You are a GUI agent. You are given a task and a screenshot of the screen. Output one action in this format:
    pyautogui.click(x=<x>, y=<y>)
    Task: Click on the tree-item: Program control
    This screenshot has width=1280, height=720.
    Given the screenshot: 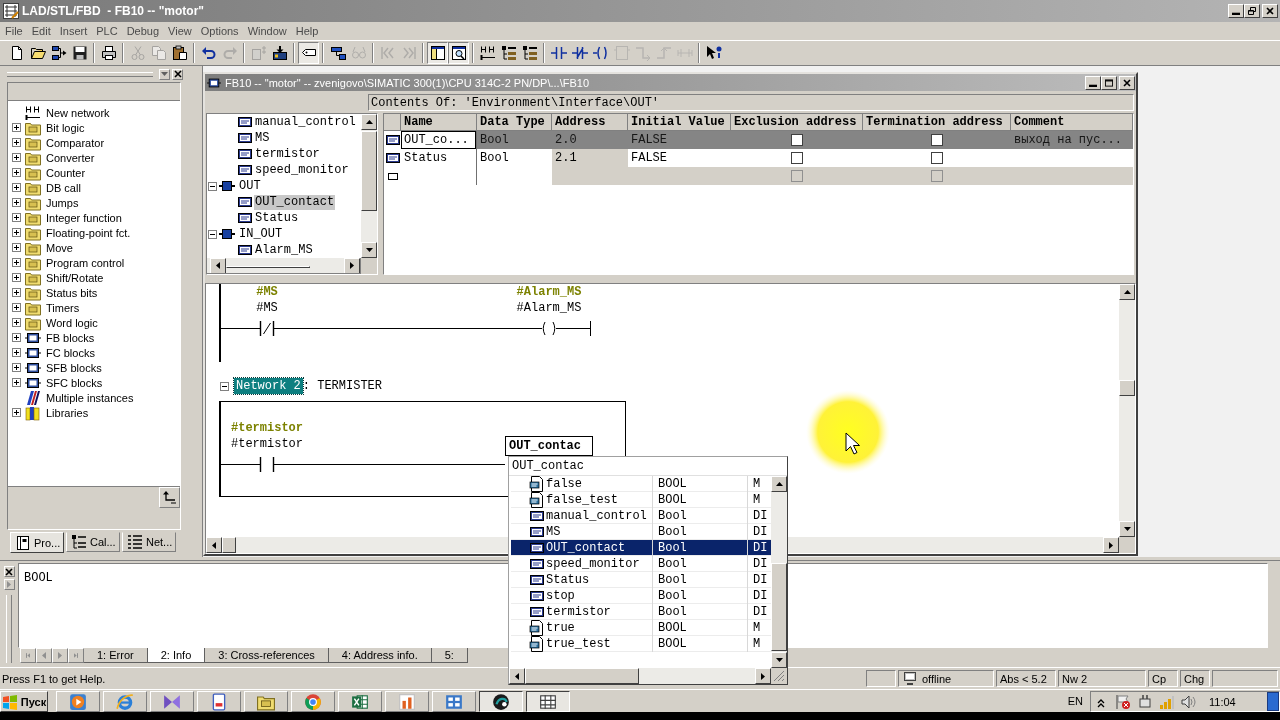 What is the action you would take?
    pyautogui.click(x=85, y=262)
    